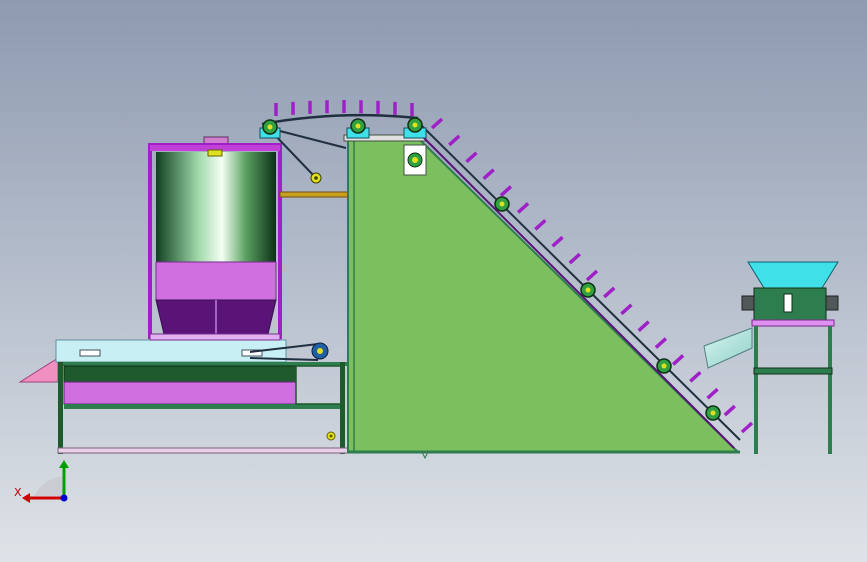 Image resolution: width=867 pixels, height=562 pixels. I want to click on bolt, so click(331, 436).